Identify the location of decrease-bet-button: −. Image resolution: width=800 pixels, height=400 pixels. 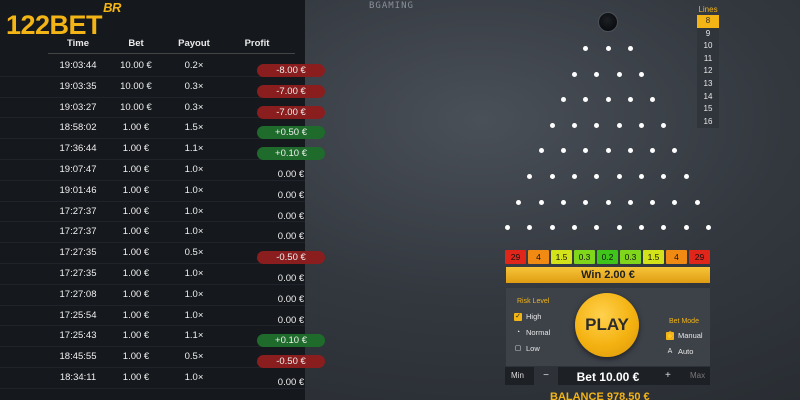
(546, 376).